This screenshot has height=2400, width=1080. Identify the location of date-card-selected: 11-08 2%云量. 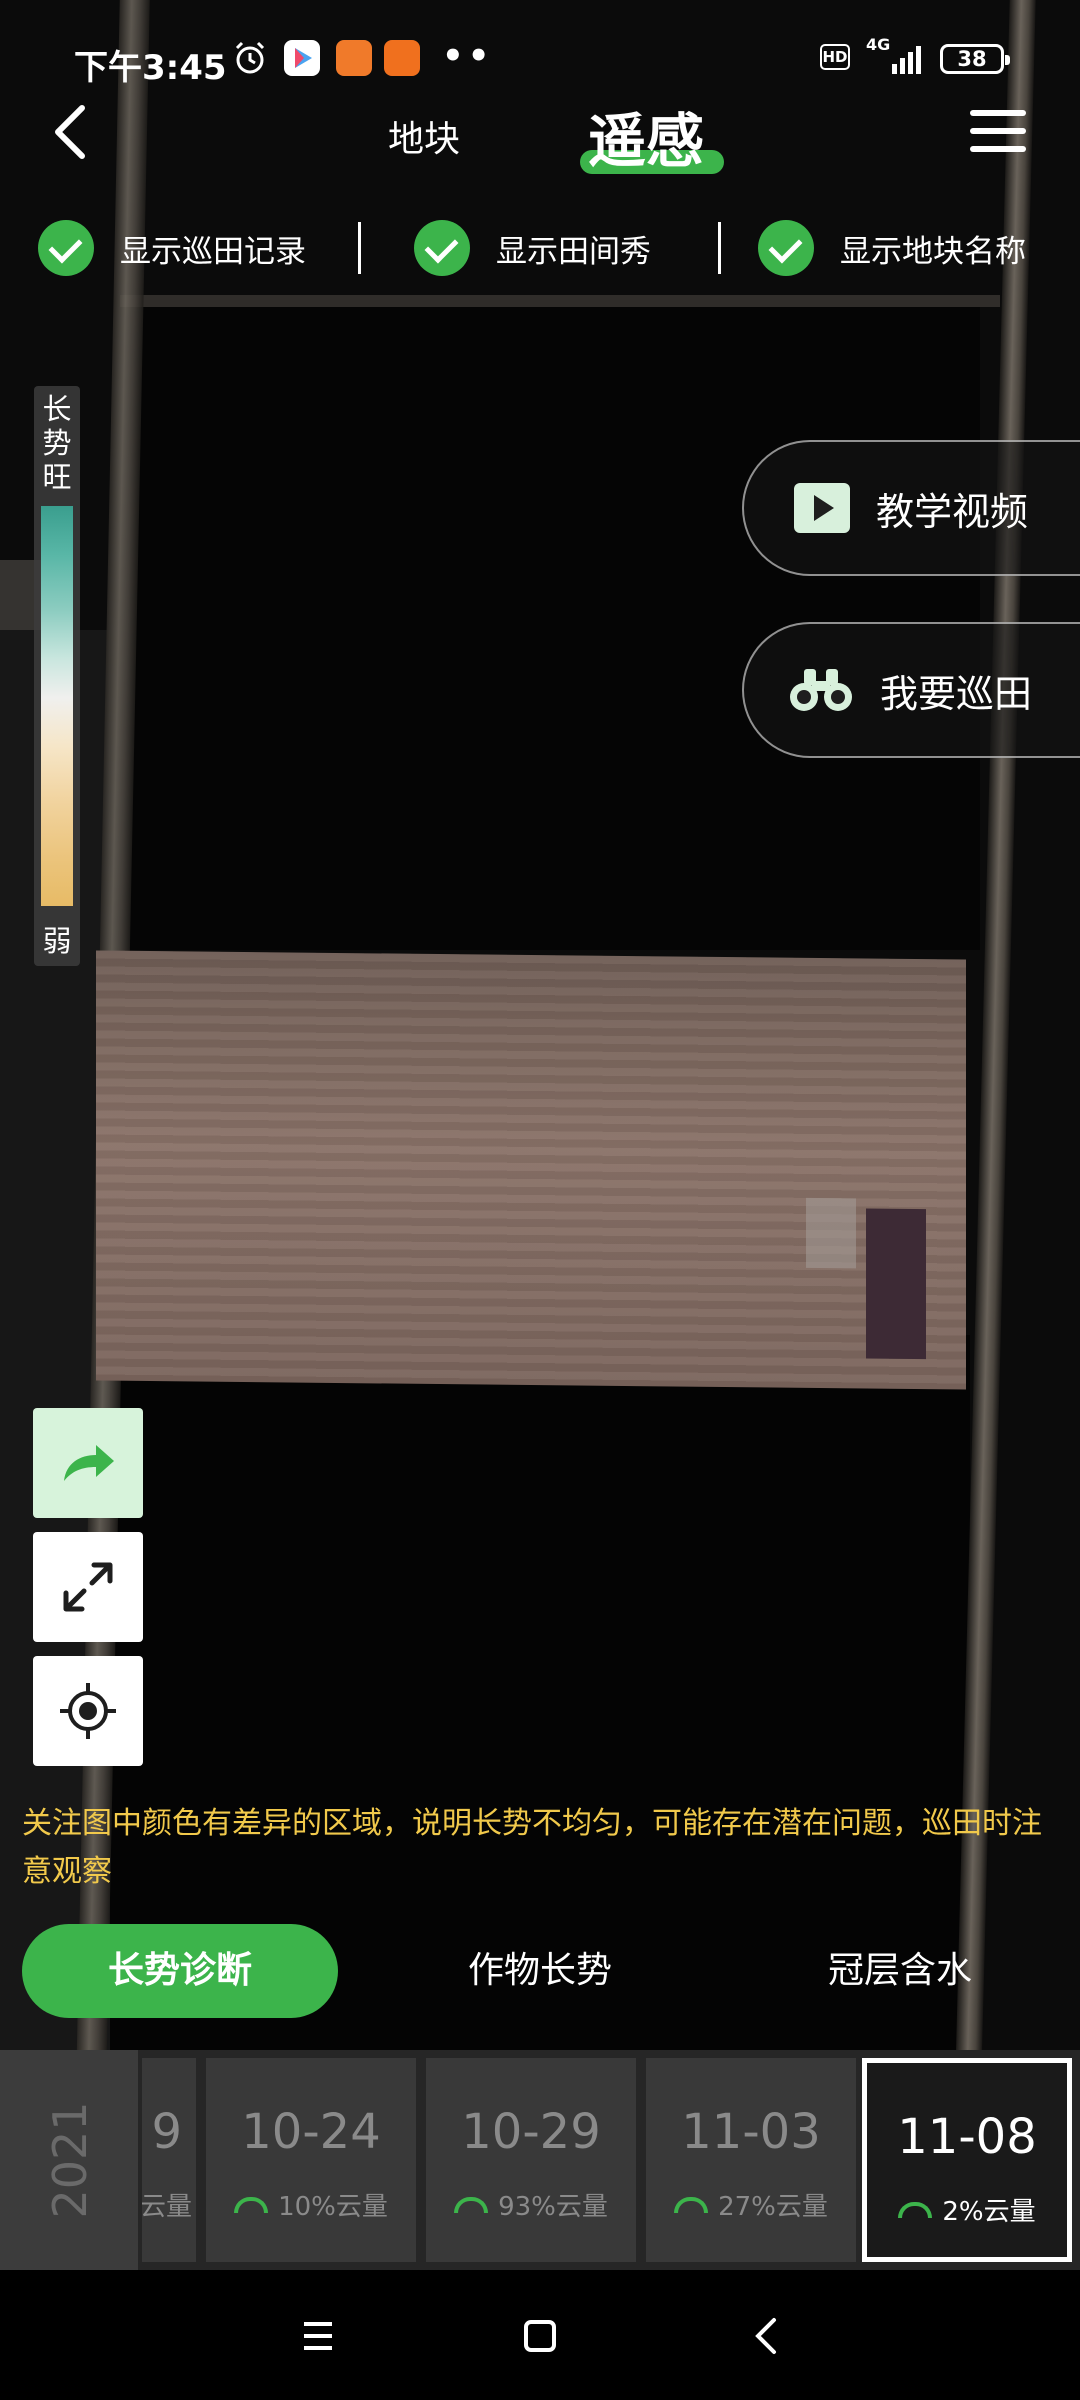
(967, 2160).